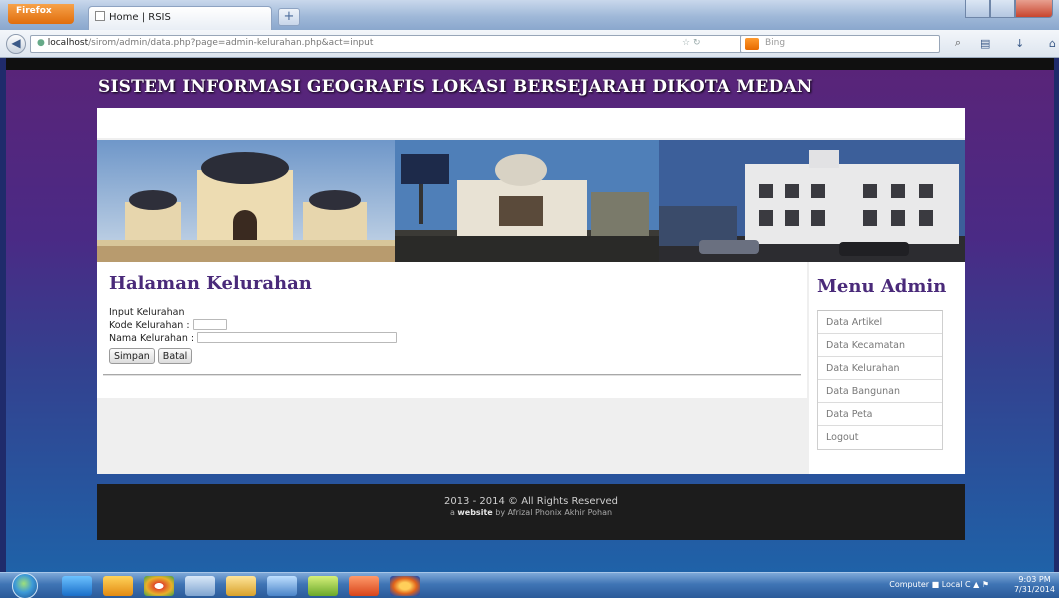 The height and width of the screenshot is (598, 1059). I want to click on back-arrow-icon: ◀, so click(16, 44).